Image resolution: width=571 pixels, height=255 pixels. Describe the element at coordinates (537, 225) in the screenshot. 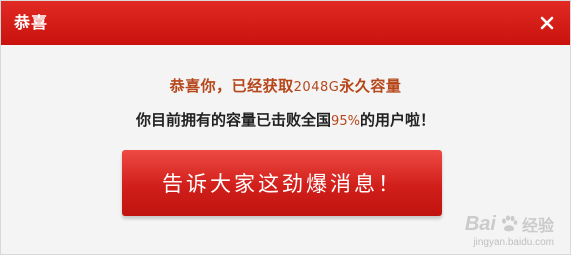

I see `watermark-brand-suffix: 经验` at that location.